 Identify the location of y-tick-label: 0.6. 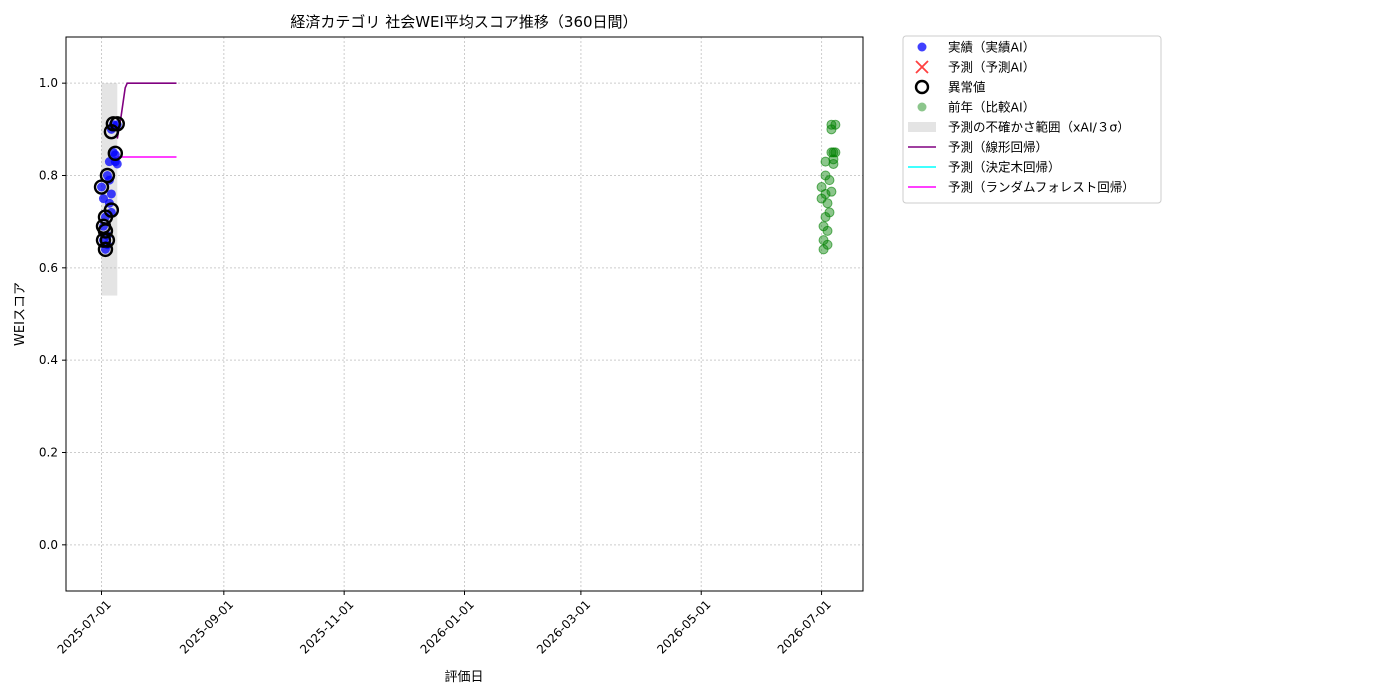
(48, 268).